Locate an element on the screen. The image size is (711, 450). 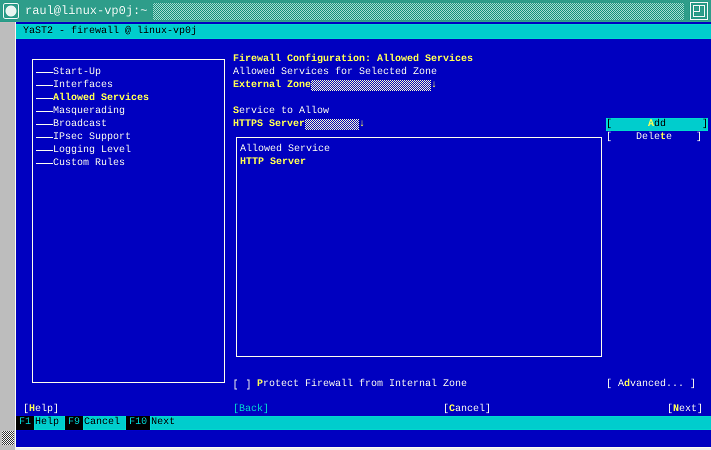
list-header: Allowed Service is located at coordinates (286, 149).